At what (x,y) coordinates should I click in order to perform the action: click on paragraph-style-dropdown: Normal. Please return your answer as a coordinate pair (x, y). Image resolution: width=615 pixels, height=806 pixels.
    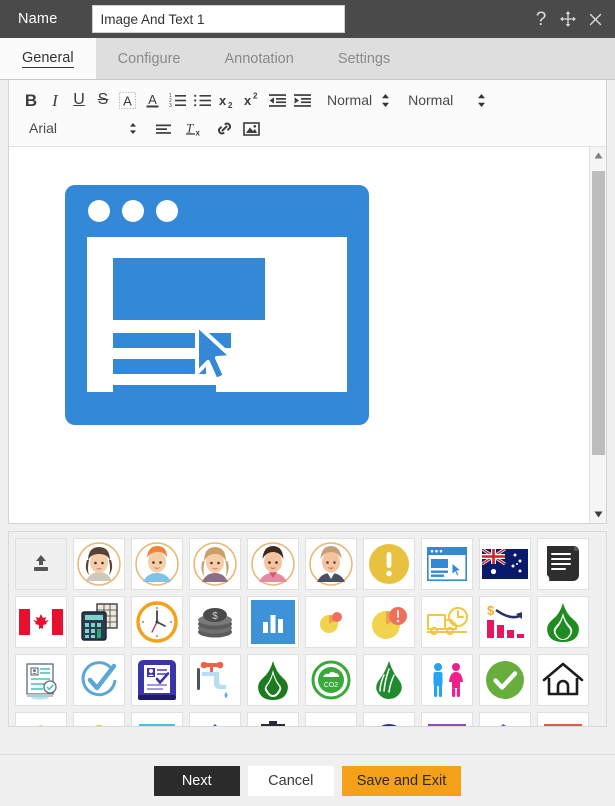
    Looking at the image, I should click on (438, 100).